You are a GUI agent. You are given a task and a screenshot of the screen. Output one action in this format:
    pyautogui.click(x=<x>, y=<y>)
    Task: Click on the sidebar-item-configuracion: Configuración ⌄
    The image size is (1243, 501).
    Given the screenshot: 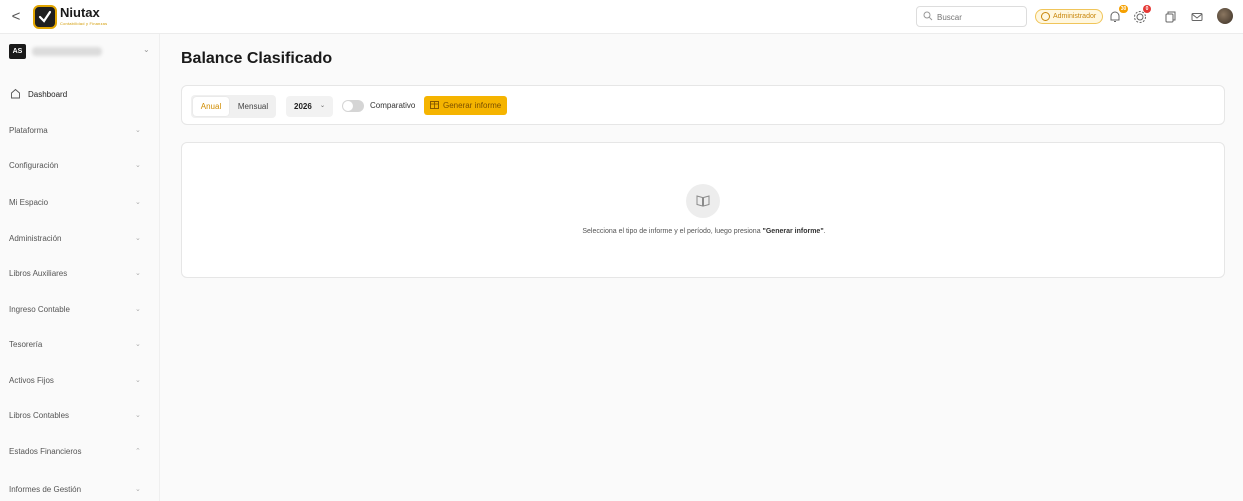 What is the action you would take?
    pyautogui.click(x=79, y=166)
    